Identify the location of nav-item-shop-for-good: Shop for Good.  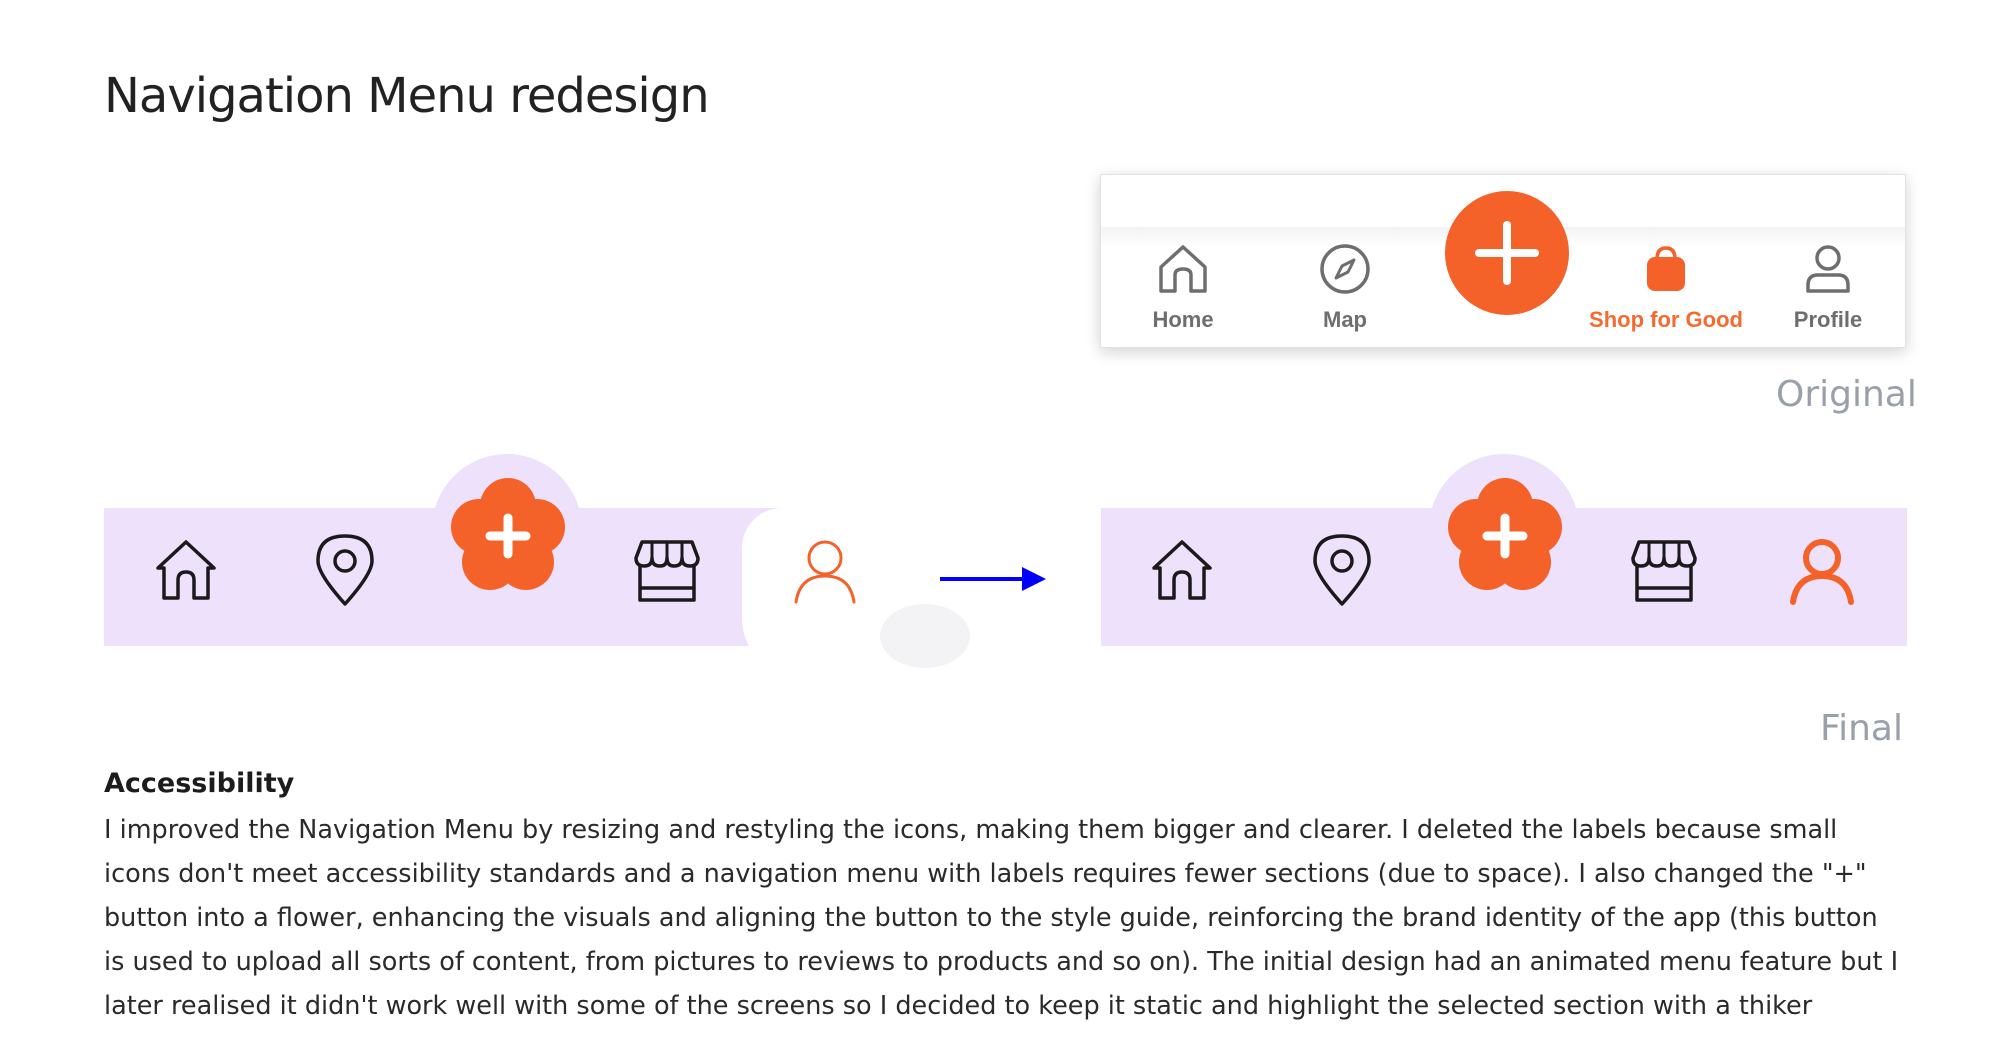
(1666, 287).